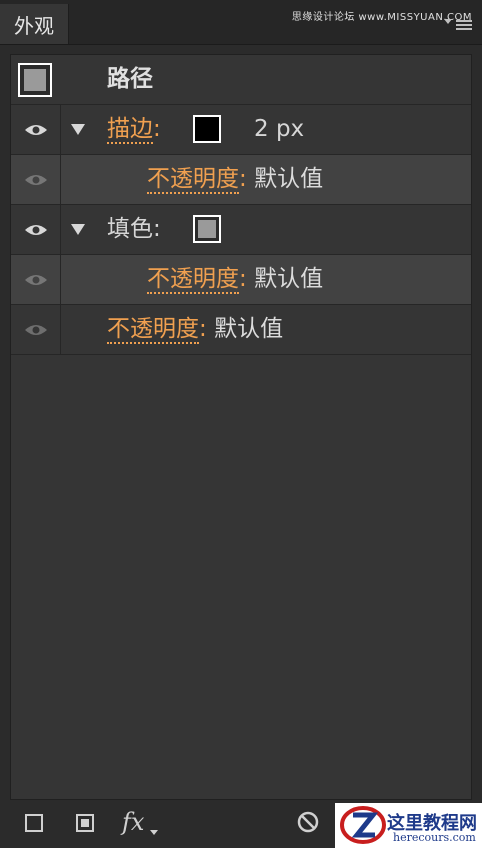 Image resolution: width=482 pixels, height=848 pixels. What do you see at coordinates (289, 179) in the screenshot?
I see `stroke-opacity-value: 默认值` at bounding box center [289, 179].